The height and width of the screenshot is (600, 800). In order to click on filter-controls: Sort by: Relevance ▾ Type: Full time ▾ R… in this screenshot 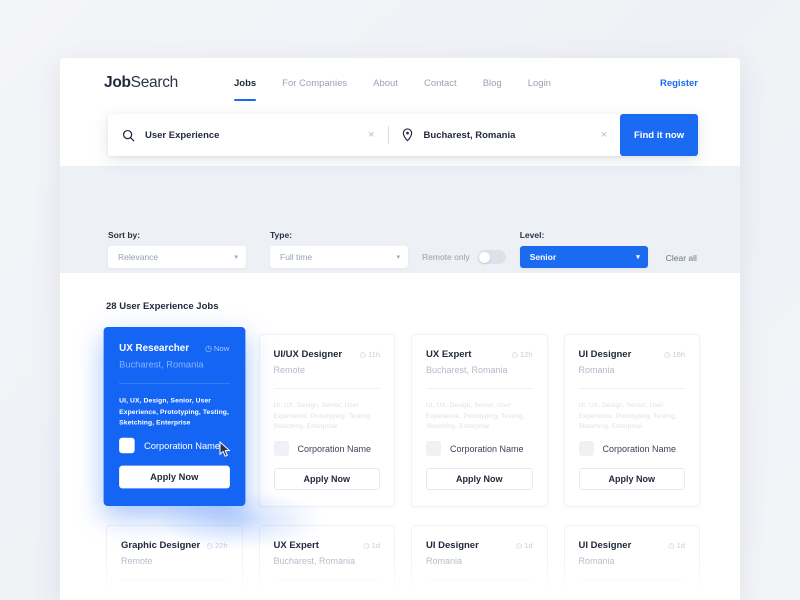, I will do `click(404, 249)`.